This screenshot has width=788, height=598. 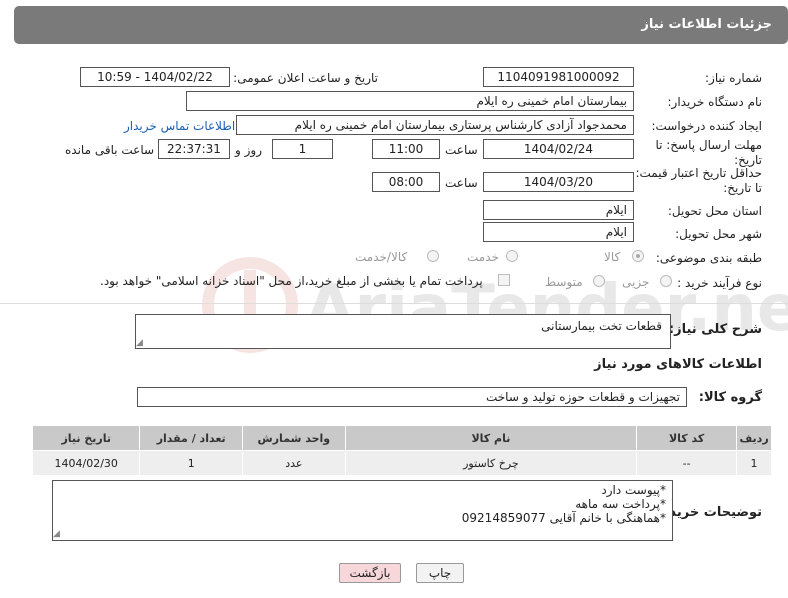 I want to click on table-row: 1 -- چرخ کاستور عدد 1 1404/02/30, so click(x=401, y=463).